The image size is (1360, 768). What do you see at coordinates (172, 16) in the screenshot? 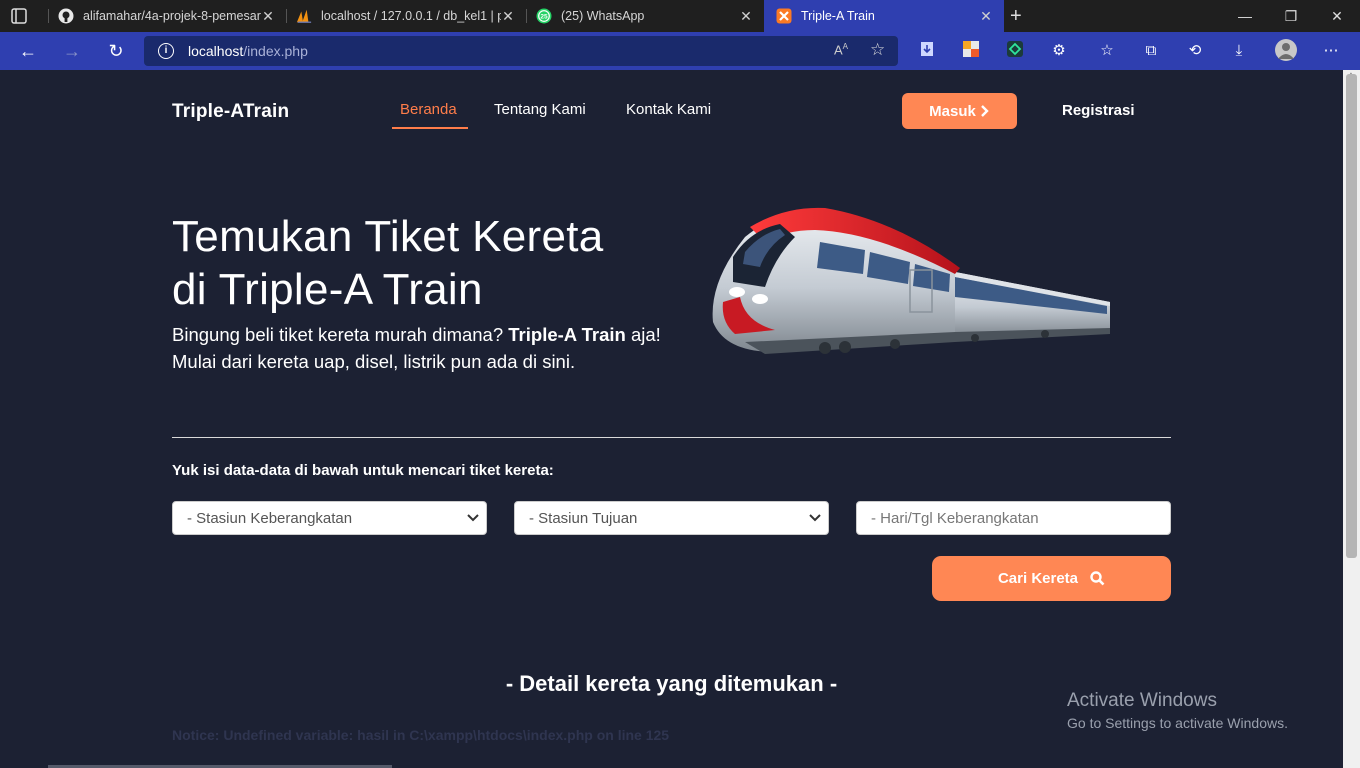
I see `tab-title: alifamahar/4a-projek-8-pemesar` at bounding box center [172, 16].